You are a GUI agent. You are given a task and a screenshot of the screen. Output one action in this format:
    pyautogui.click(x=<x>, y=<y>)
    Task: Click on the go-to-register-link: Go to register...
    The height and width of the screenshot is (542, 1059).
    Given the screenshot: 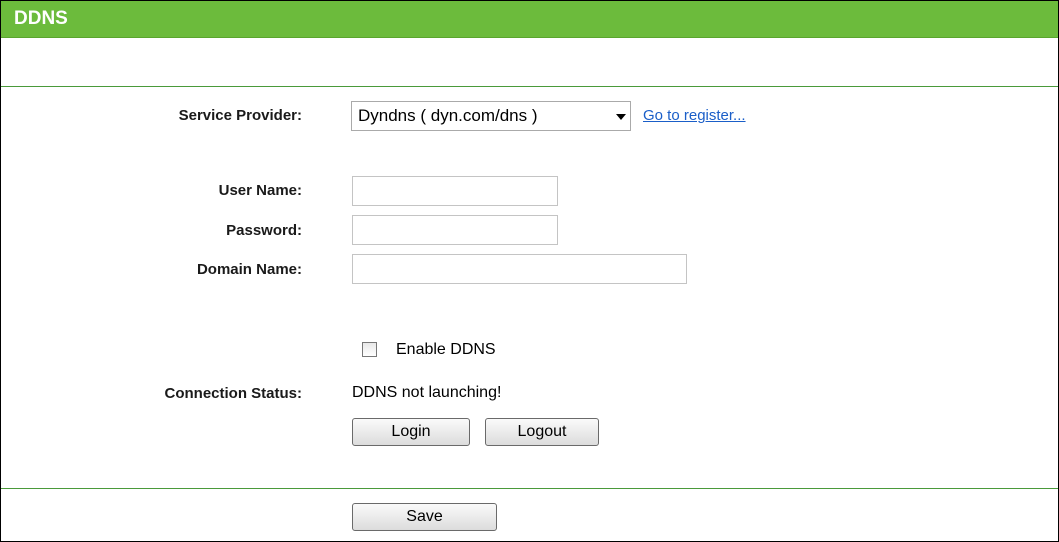 What is the action you would take?
    pyautogui.click(x=694, y=115)
    